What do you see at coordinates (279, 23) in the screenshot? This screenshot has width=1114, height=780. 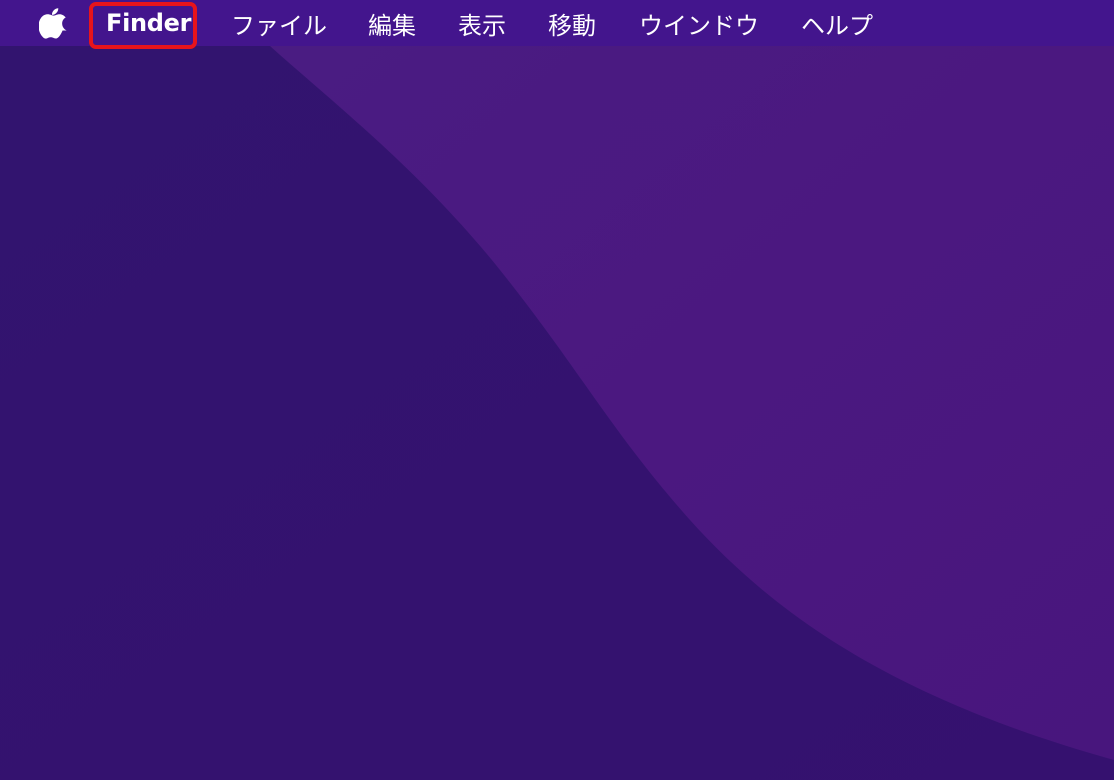 I see `menu-file: ファイル` at bounding box center [279, 23].